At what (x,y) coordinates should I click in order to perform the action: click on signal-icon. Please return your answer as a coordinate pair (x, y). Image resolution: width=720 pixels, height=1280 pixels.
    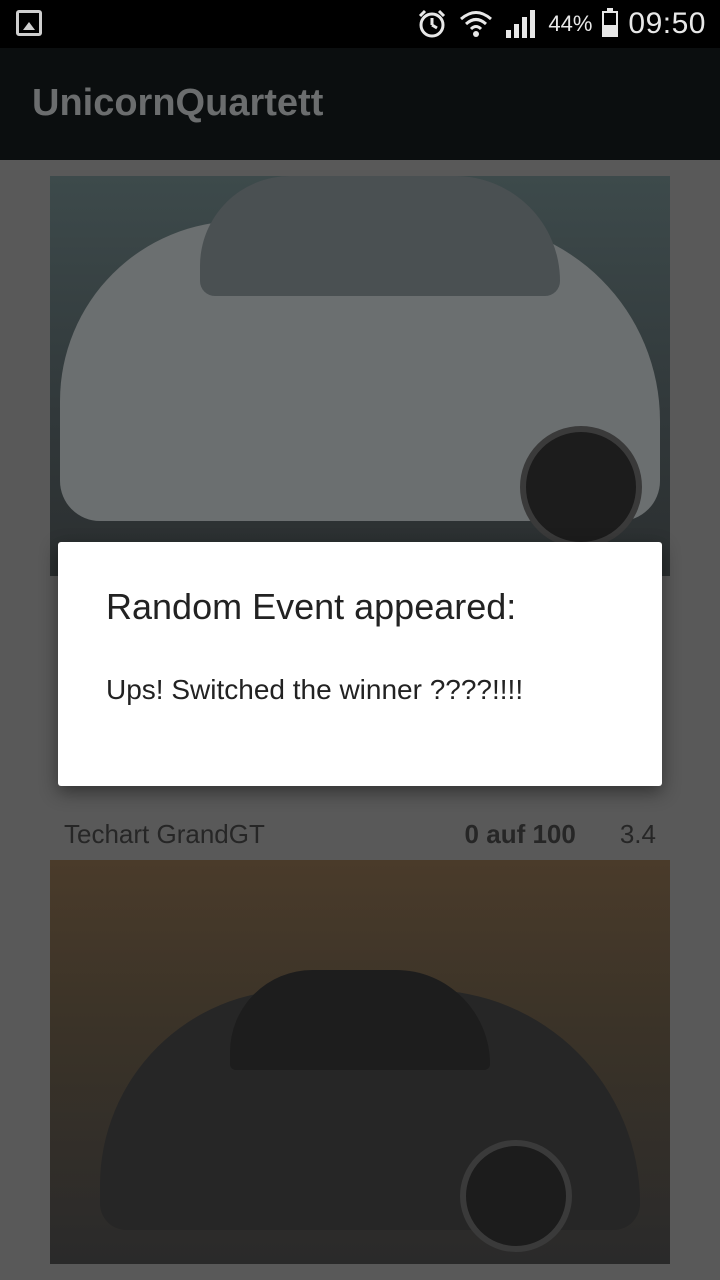
    Looking at the image, I should click on (521, 24).